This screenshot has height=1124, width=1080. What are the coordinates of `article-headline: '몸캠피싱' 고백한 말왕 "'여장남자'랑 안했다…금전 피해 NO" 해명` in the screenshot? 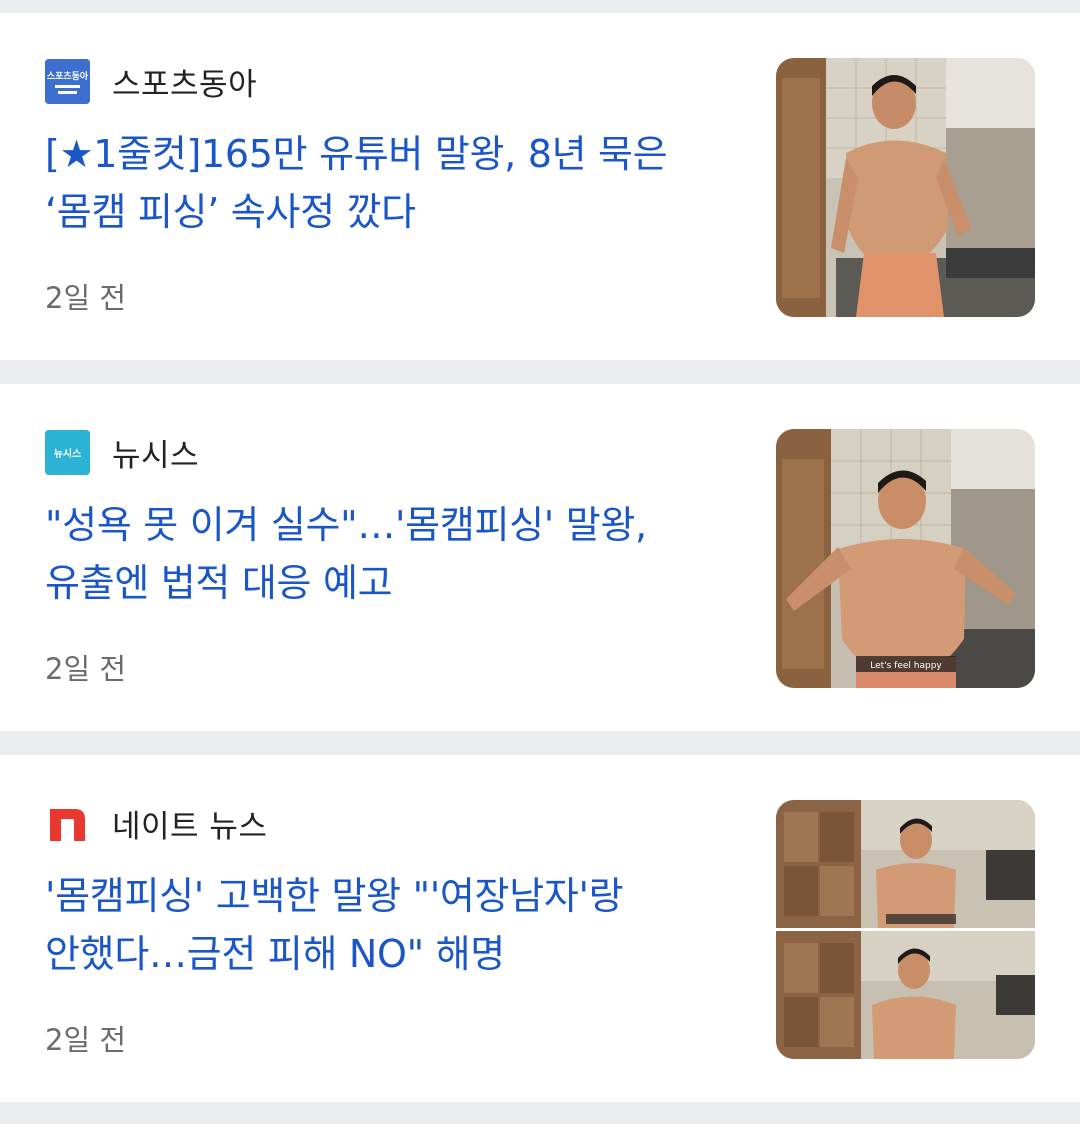 It's located at (395, 925).